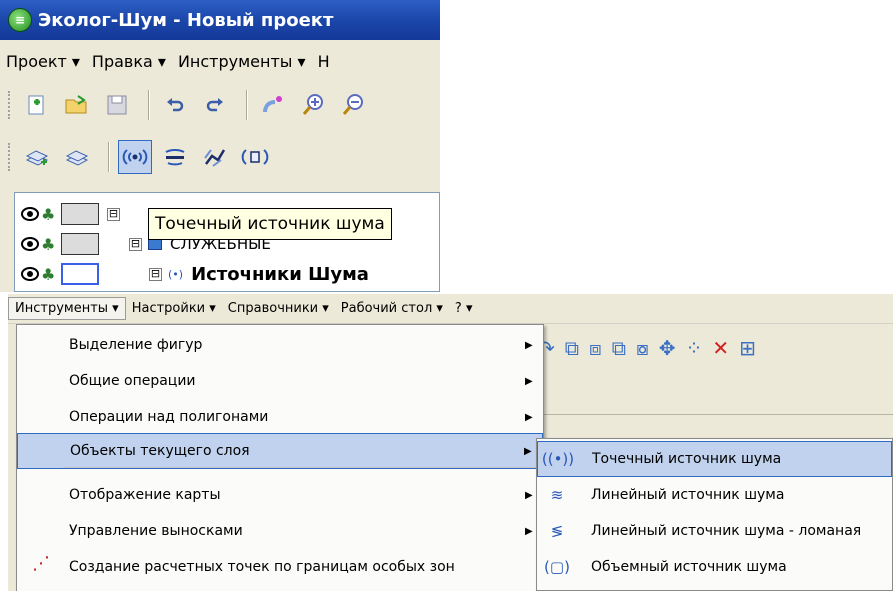  What do you see at coordinates (642, 348) in the screenshot?
I see `select-intersect-icon: ⧇` at bounding box center [642, 348].